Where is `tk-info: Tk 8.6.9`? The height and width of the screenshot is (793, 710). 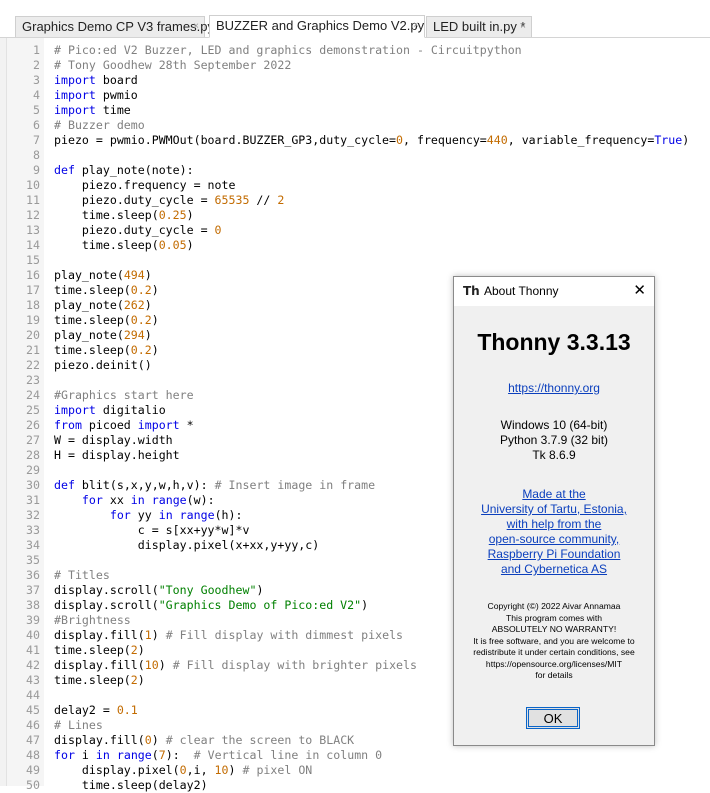 tk-info: Tk 8.6.9 is located at coordinates (554, 455).